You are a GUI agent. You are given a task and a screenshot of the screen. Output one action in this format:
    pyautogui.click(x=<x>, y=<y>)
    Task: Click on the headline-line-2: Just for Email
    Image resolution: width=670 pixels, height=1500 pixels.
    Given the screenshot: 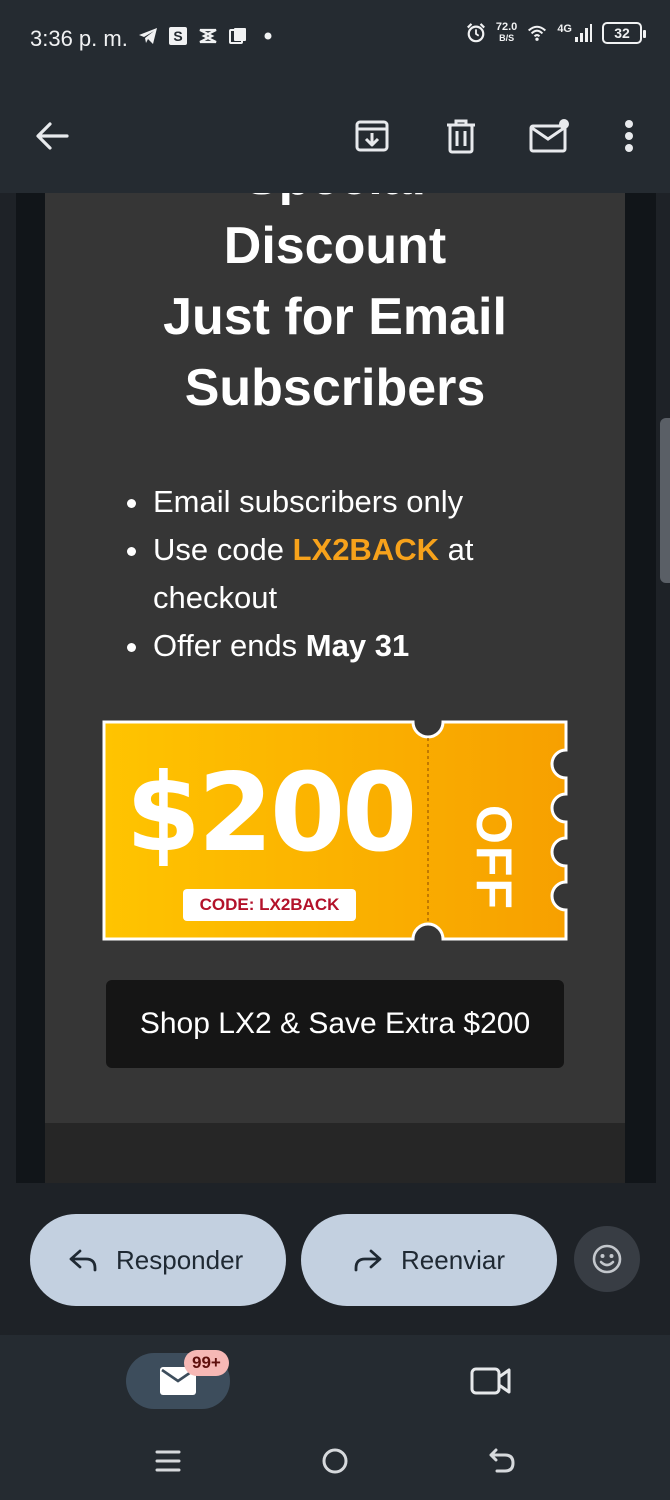 What is the action you would take?
    pyautogui.click(x=335, y=317)
    